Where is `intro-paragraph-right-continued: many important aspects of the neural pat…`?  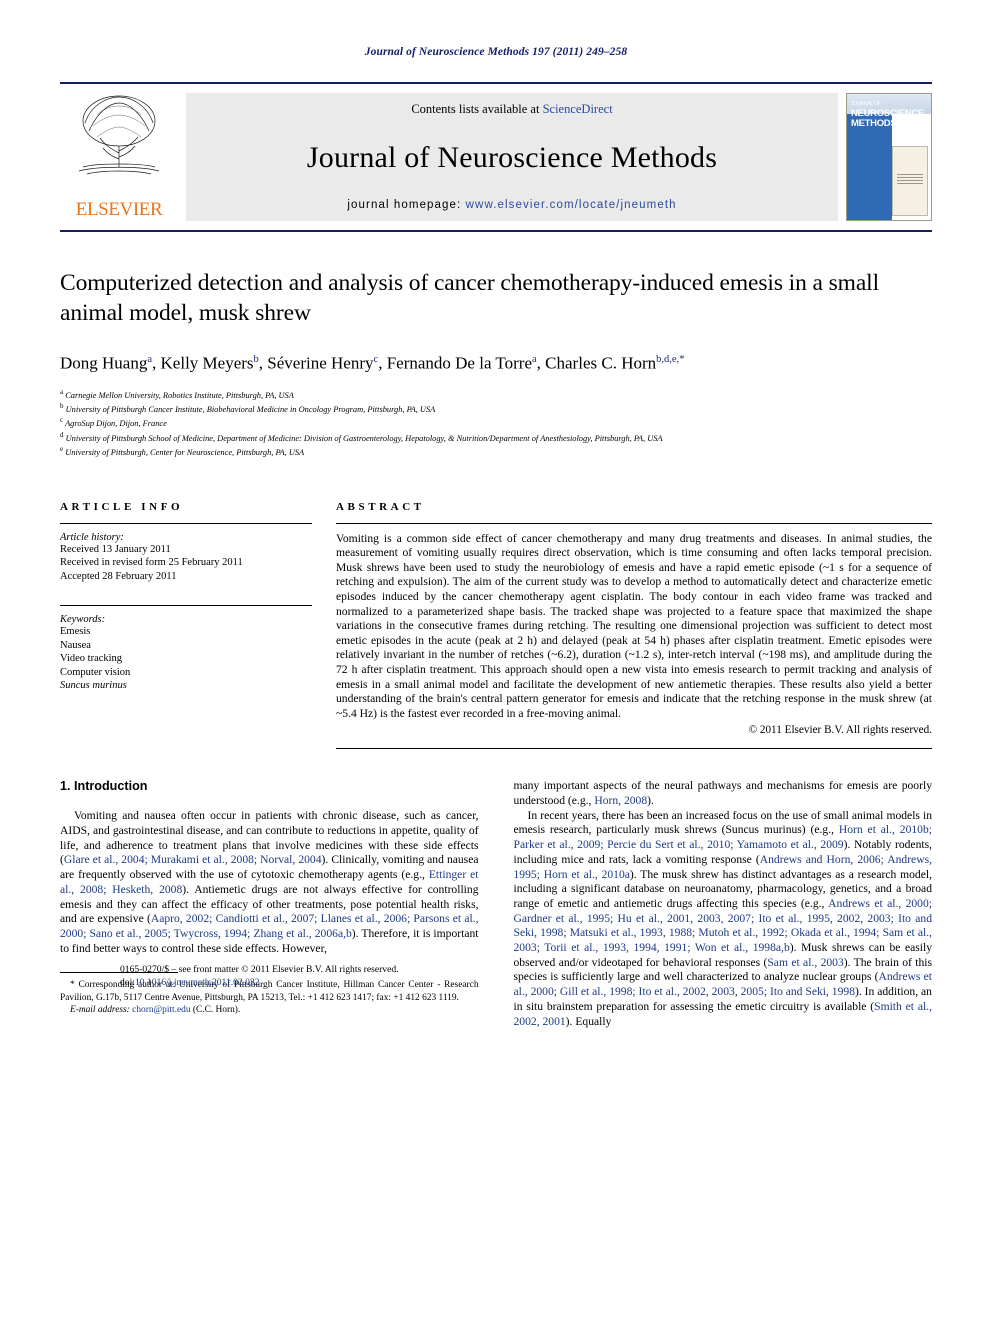
intro-paragraph-right-continued: many important aspects of the neural pat… is located at coordinates (723, 793).